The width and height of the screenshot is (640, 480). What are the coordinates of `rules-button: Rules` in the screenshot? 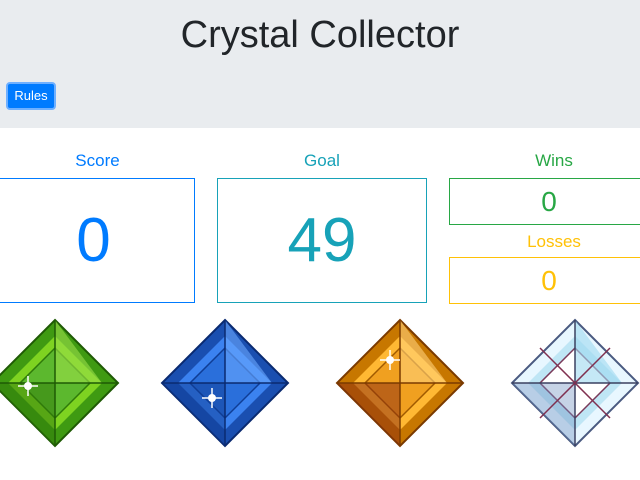 It's located at (31, 96).